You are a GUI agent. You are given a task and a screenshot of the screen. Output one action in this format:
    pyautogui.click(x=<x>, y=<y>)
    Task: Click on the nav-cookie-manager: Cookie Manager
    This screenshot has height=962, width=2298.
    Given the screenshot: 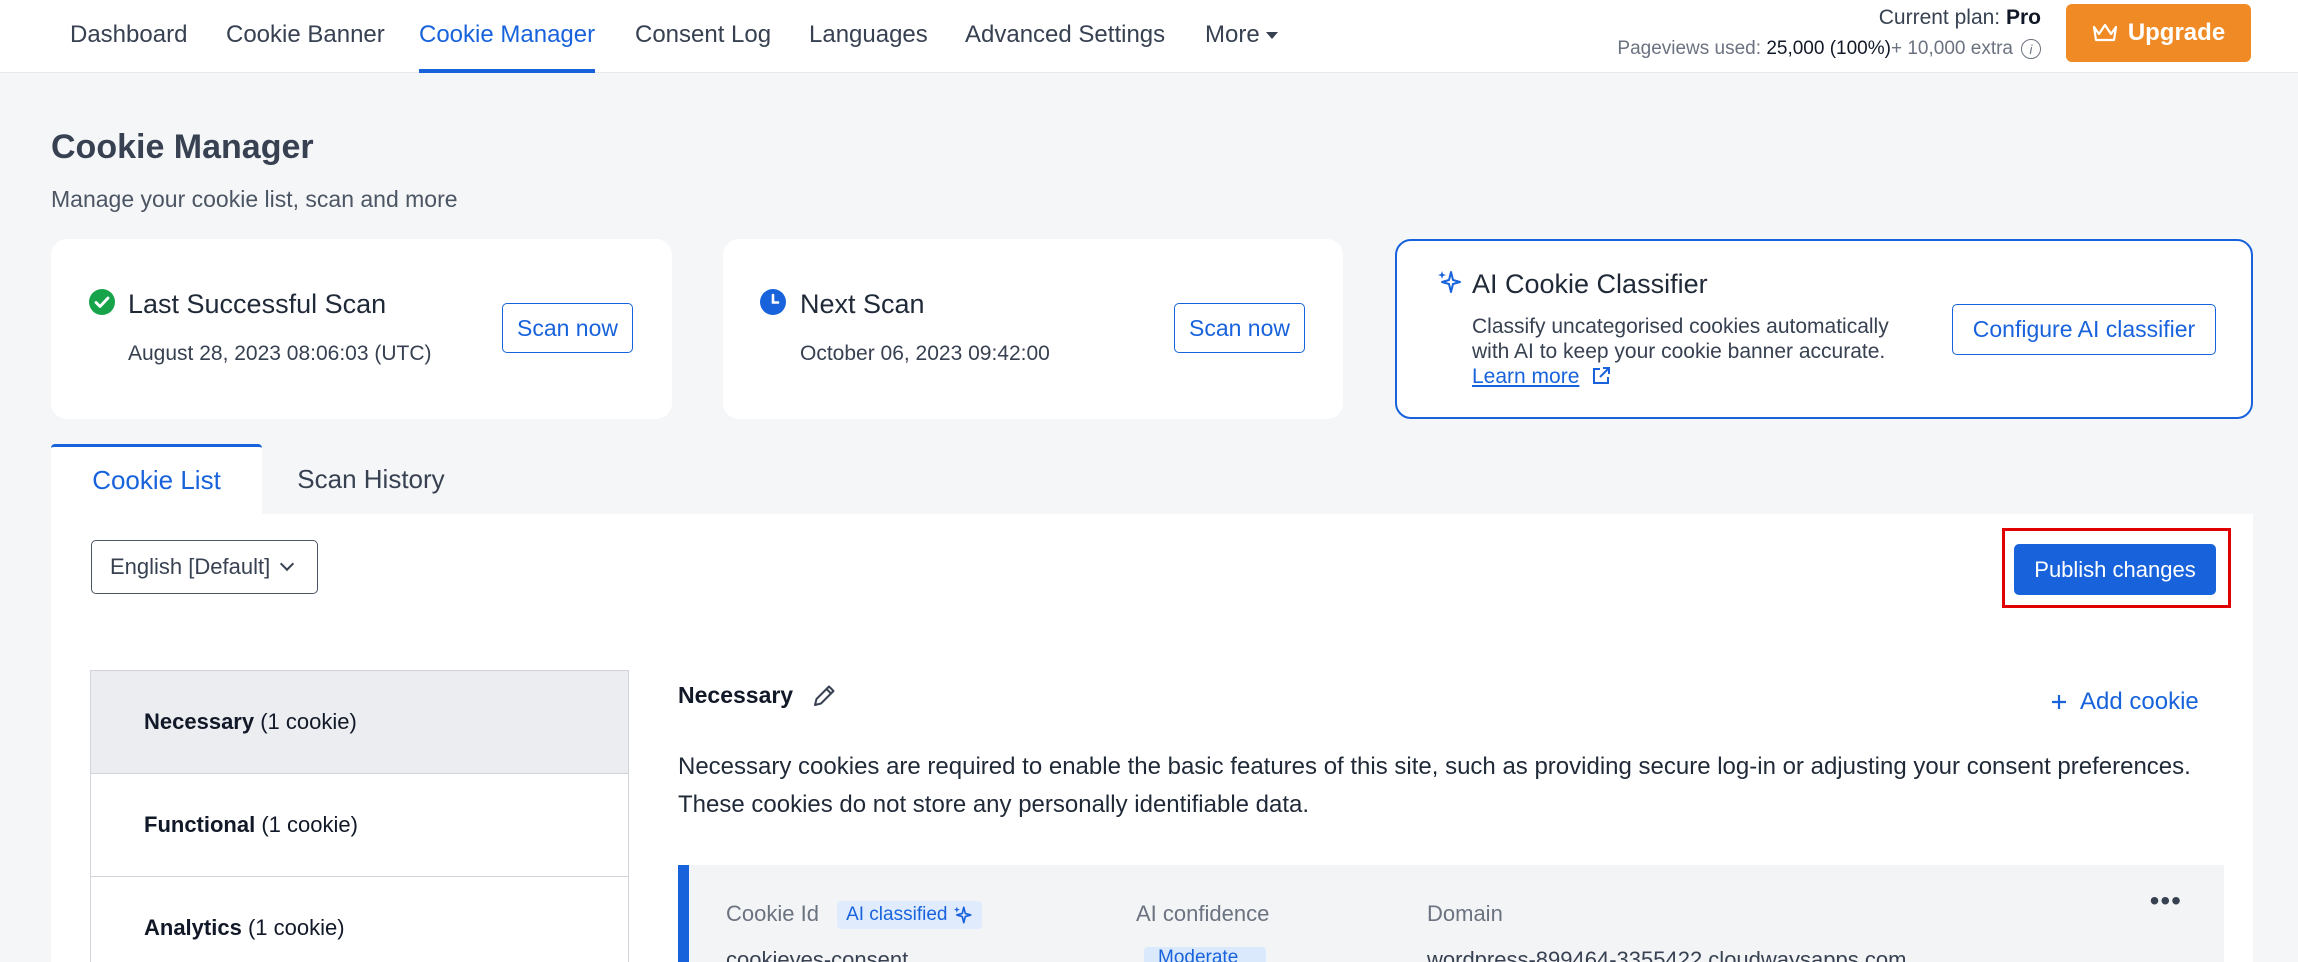 What is the action you would take?
    pyautogui.click(x=507, y=36)
    